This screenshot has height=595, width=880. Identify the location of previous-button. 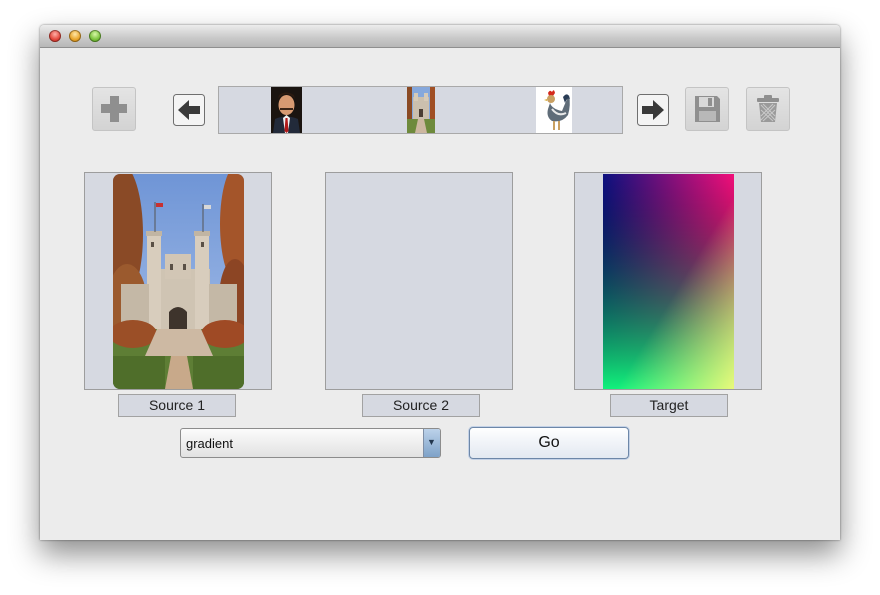
(189, 110).